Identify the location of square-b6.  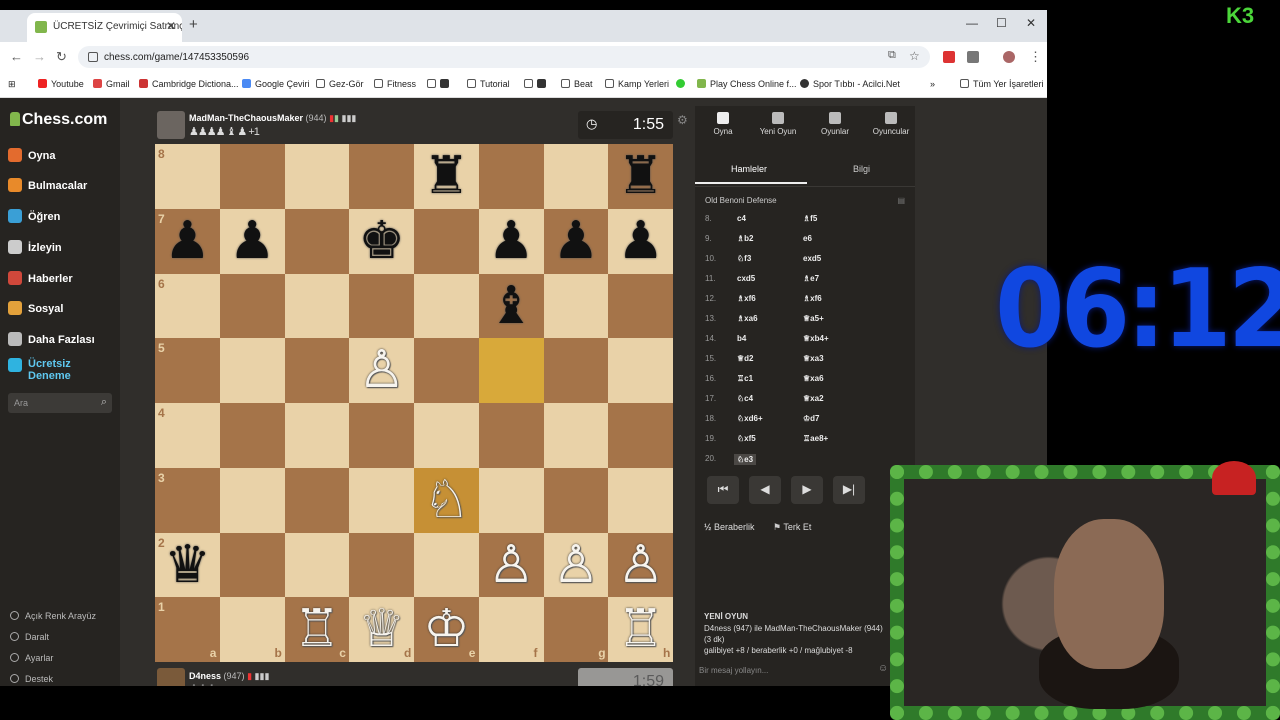
(252, 306).